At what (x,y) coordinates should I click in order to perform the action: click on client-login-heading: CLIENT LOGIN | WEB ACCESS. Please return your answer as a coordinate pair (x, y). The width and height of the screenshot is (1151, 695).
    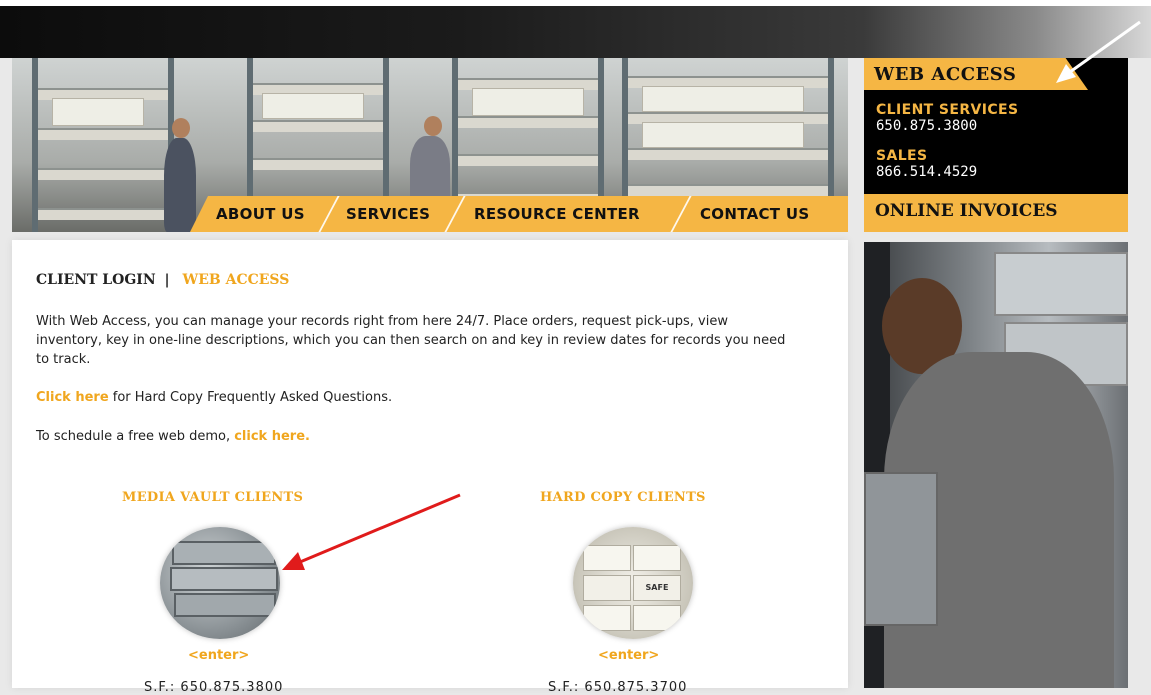
    Looking at the image, I should click on (162, 280).